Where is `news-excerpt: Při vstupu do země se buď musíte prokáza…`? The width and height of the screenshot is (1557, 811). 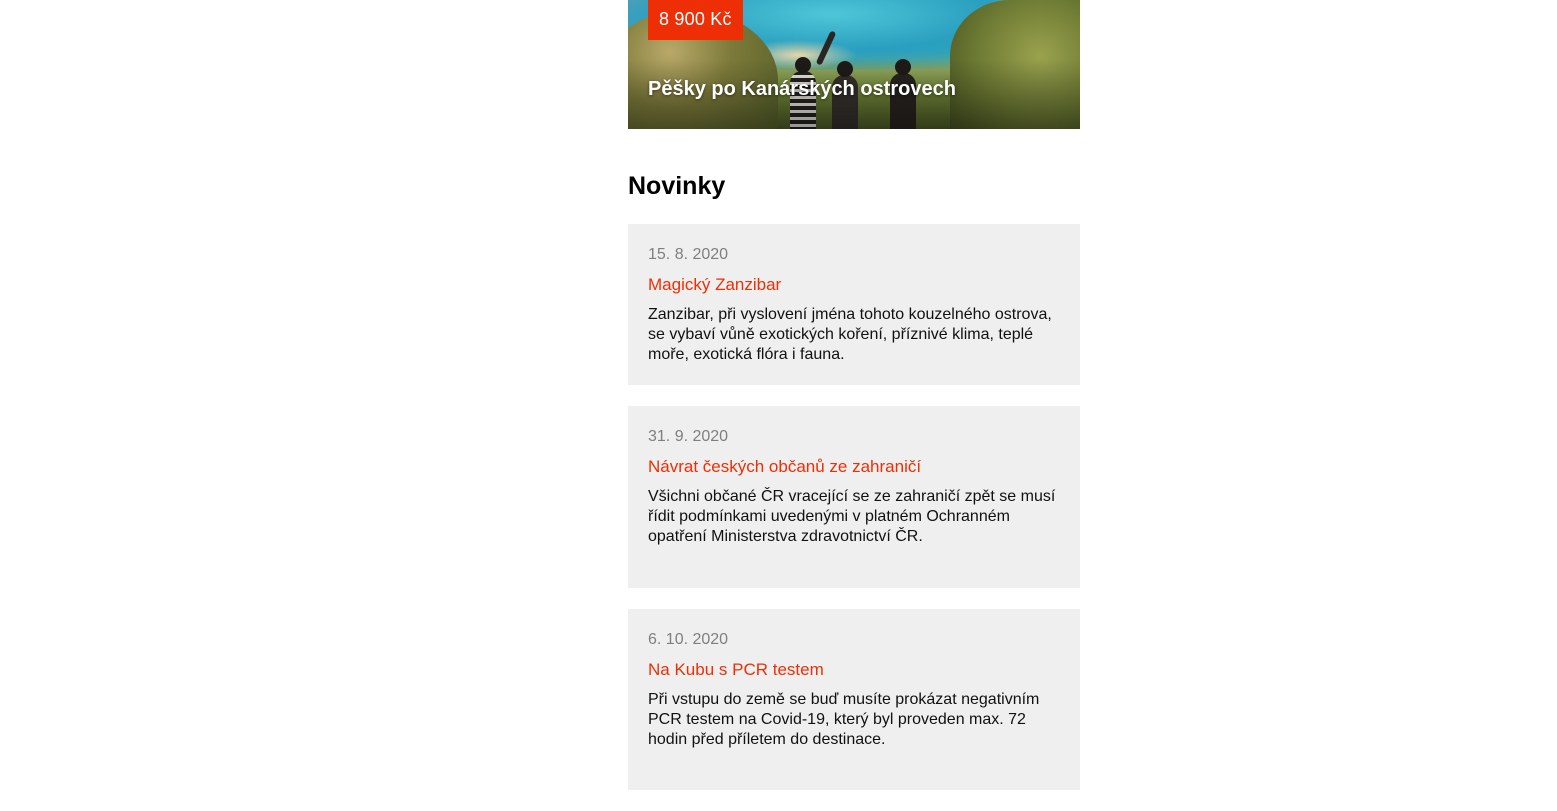
news-excerpt: Při vstupu do země se buď musíte prokáza… is located at coordinates (844, 719).